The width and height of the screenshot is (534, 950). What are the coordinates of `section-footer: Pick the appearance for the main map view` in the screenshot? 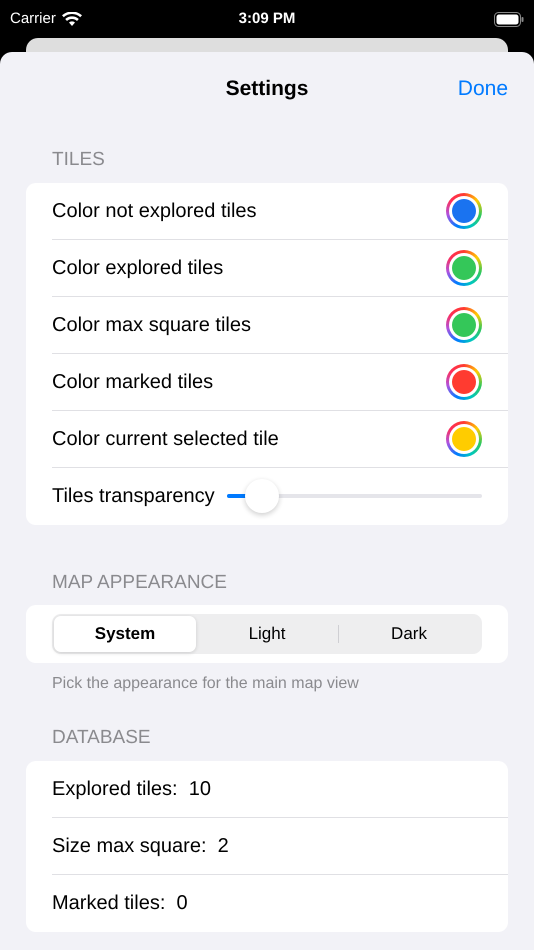 It's located at (205, 683).